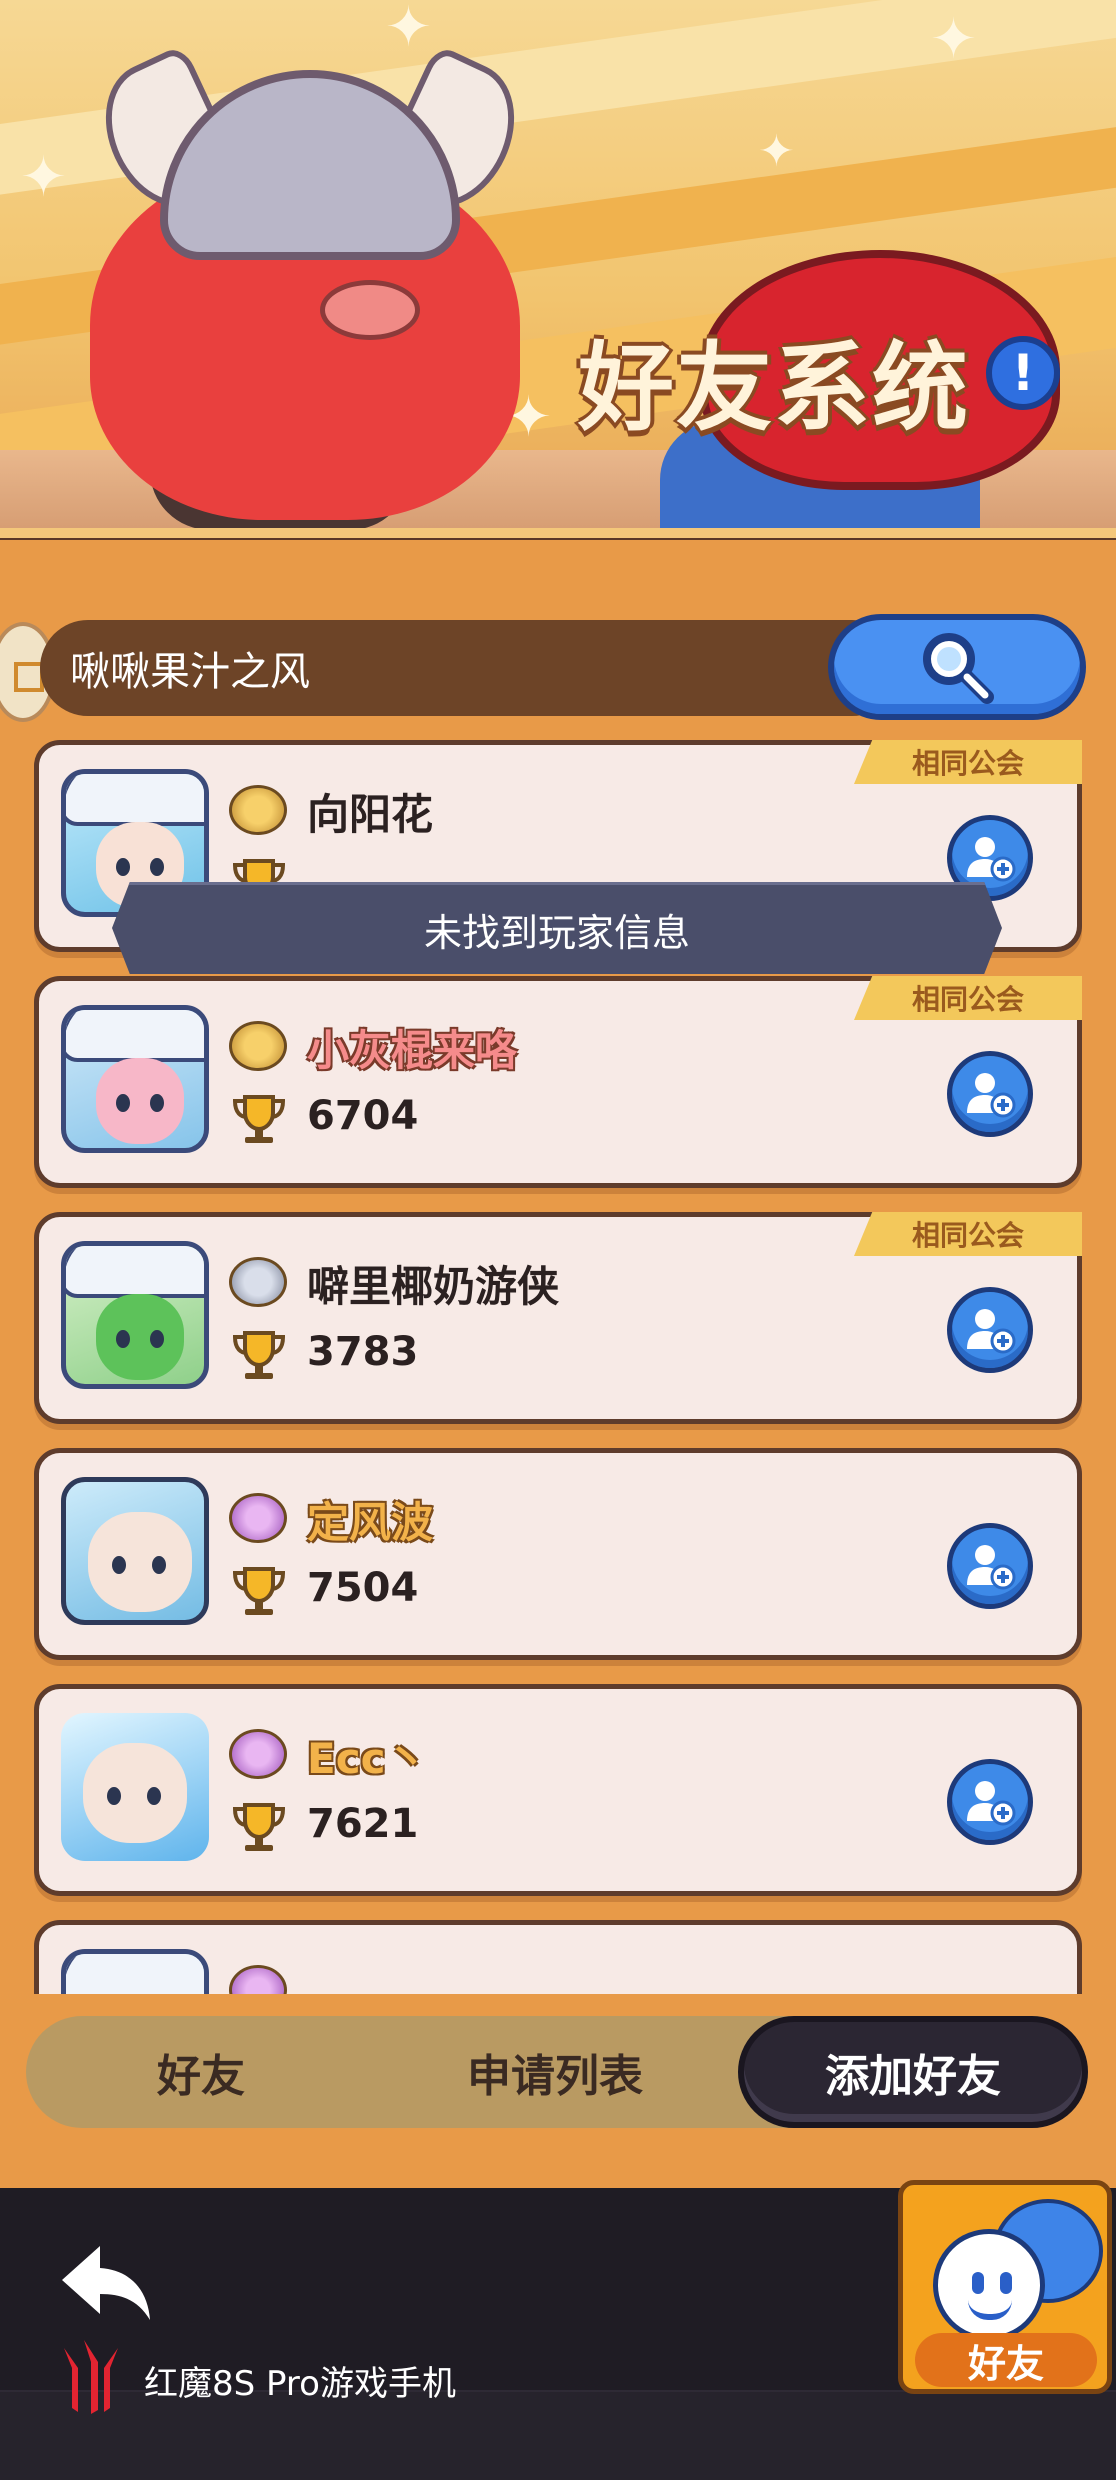 The height and width of the screenshot is (2480, 1116). Describe the element at coordinates (558, 1957) in the screenshot. I see `player-card` at that location.